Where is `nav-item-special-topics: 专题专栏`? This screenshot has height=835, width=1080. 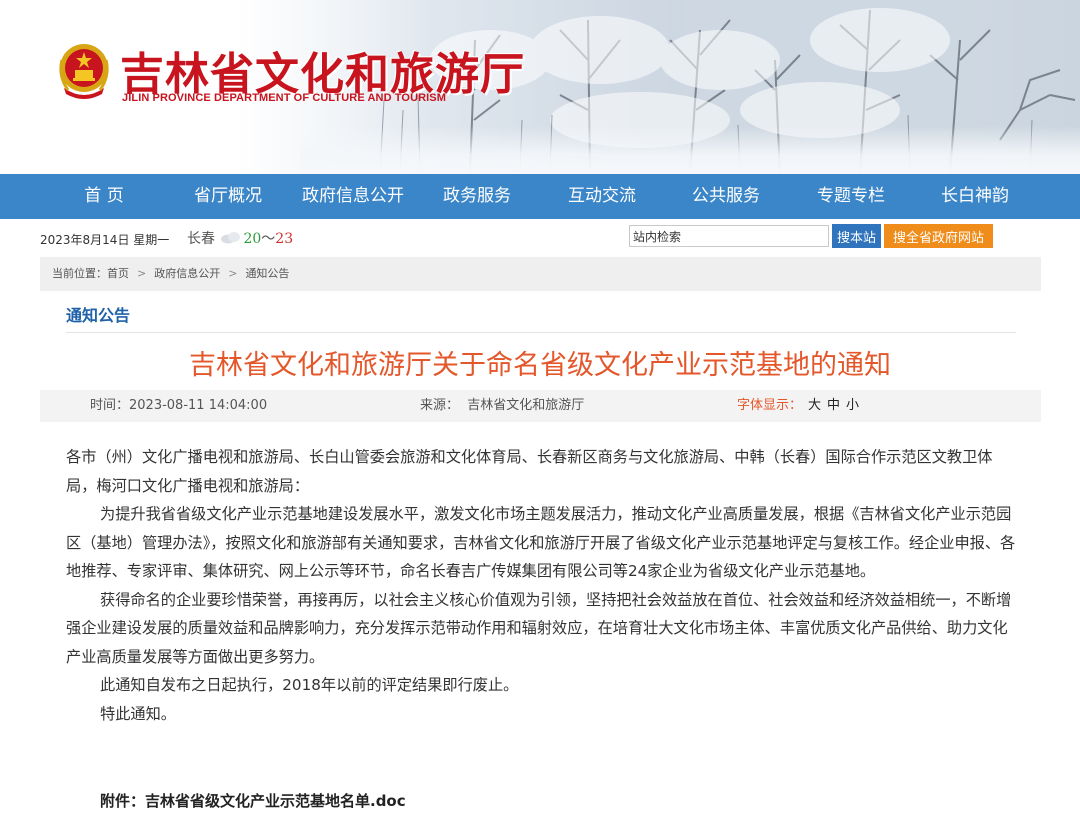 nav-item-special-topics: 专题专栏 is located at coordinates (851, 196).